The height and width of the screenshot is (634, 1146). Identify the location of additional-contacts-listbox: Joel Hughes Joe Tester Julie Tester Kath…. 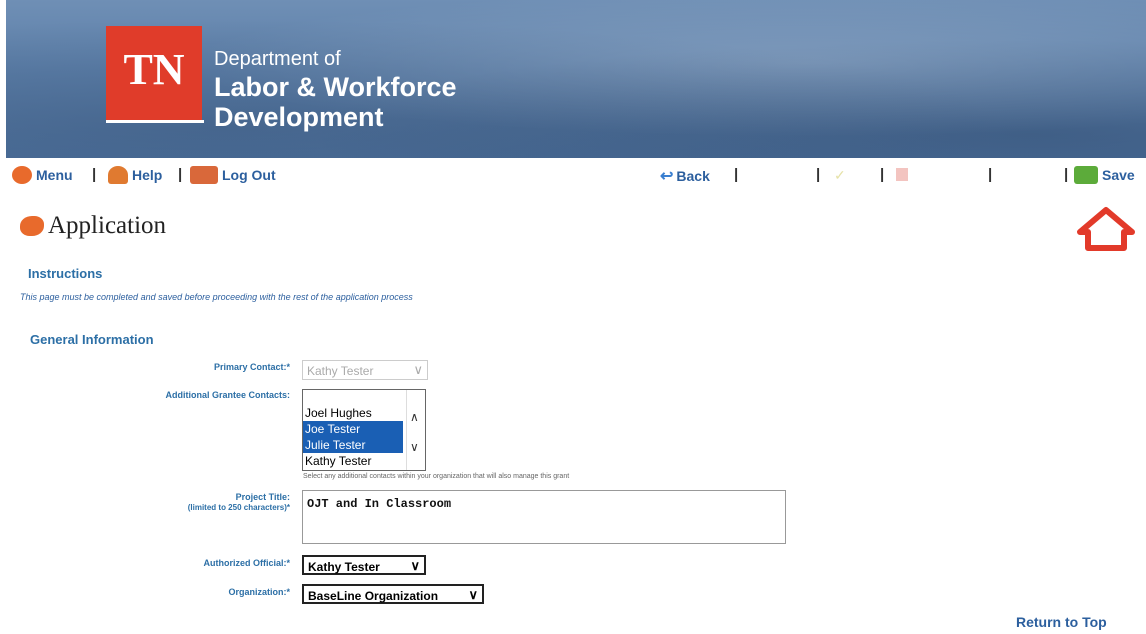
(364, 430).